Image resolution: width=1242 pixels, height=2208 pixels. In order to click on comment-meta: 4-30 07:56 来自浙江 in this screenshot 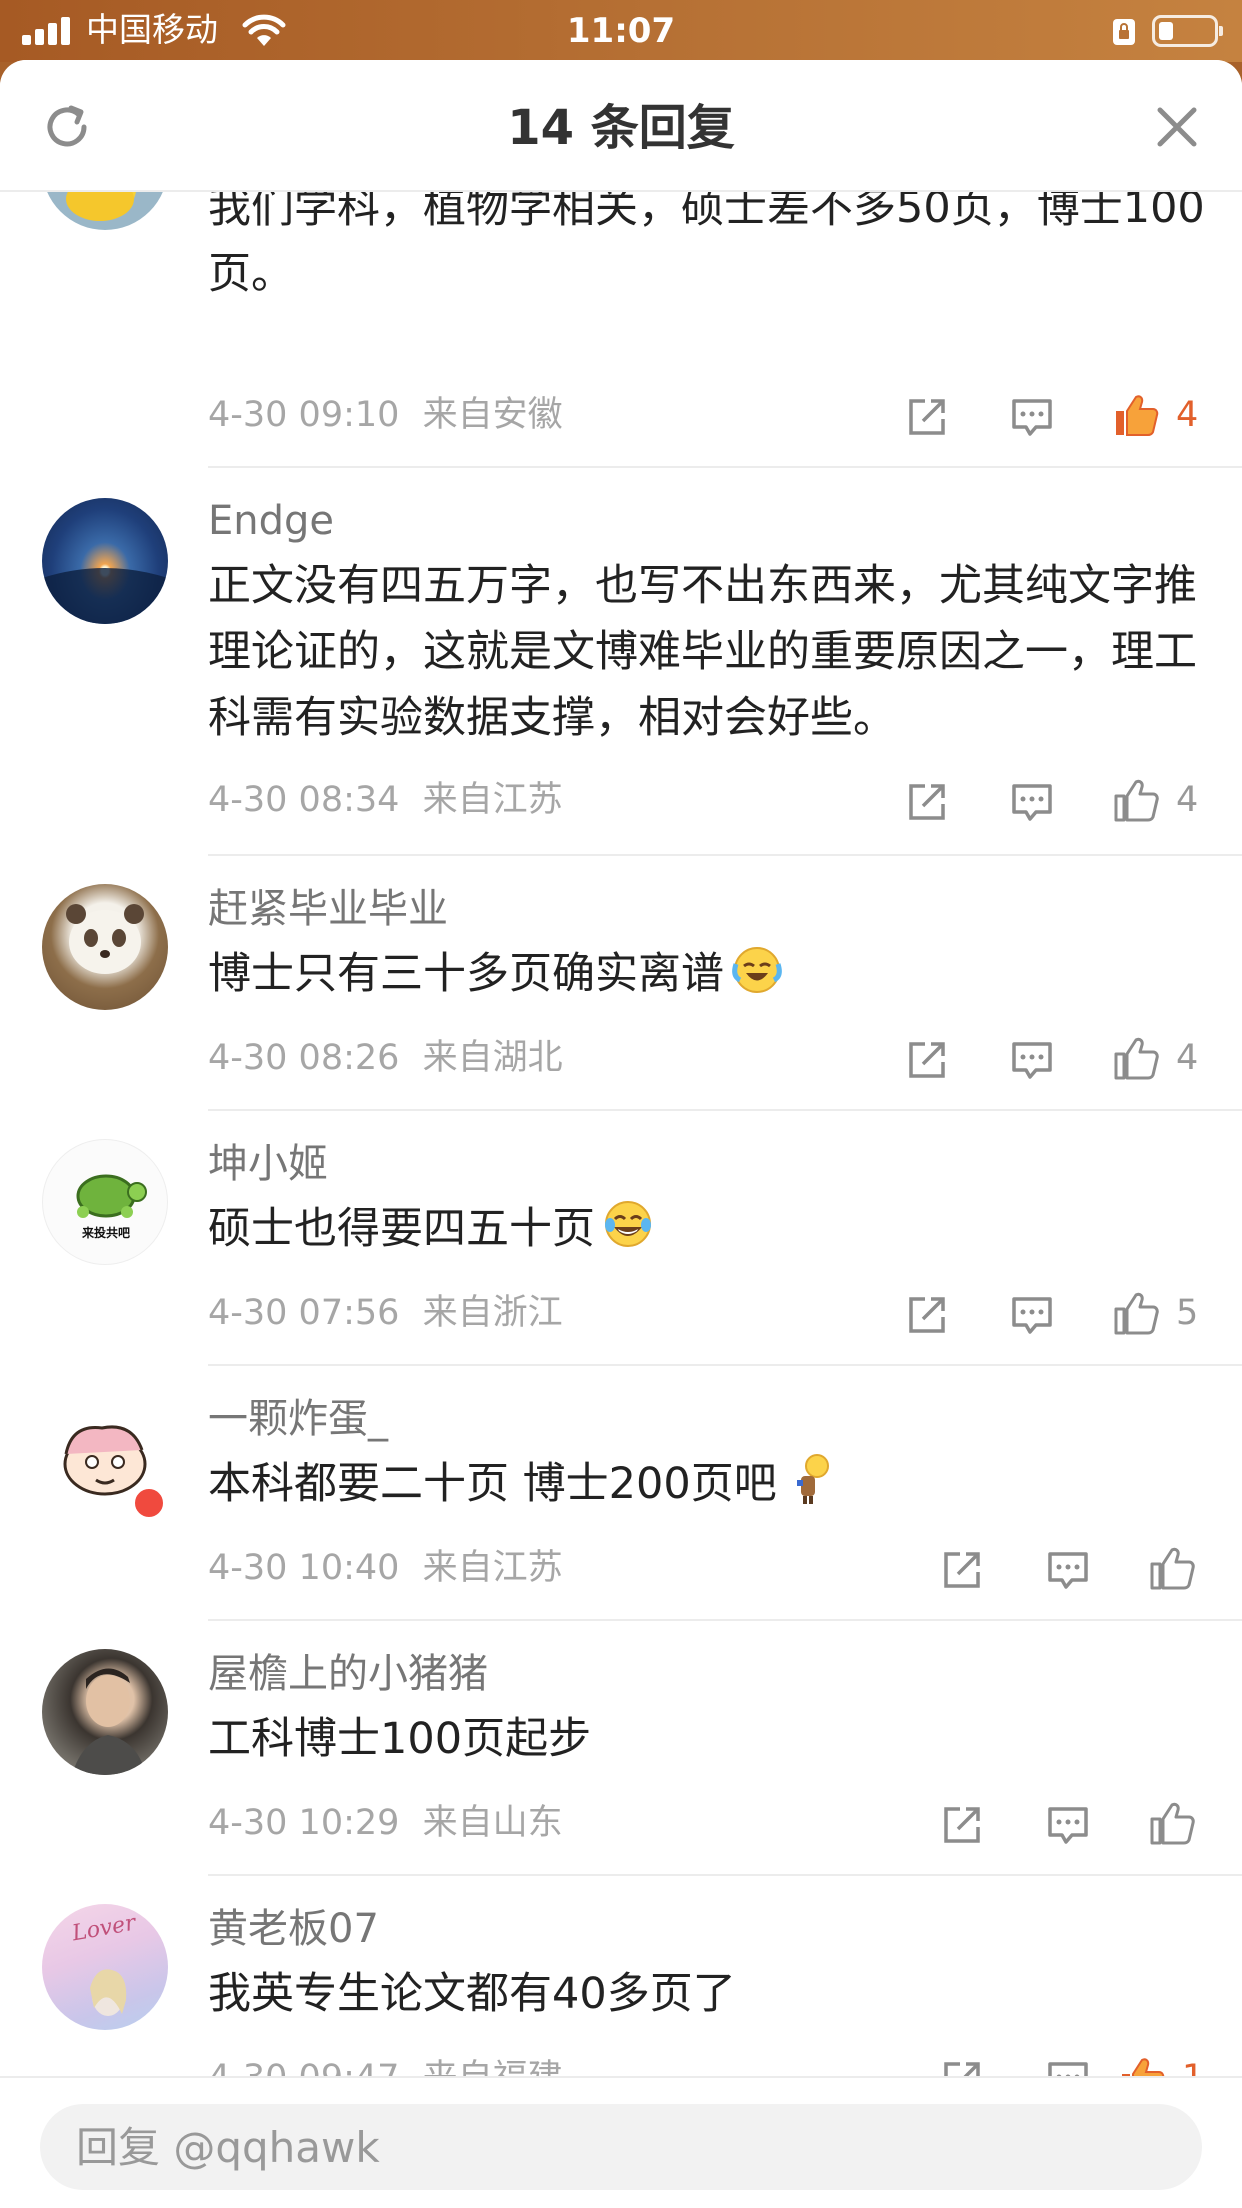, I will do `click(385, 1313)`.